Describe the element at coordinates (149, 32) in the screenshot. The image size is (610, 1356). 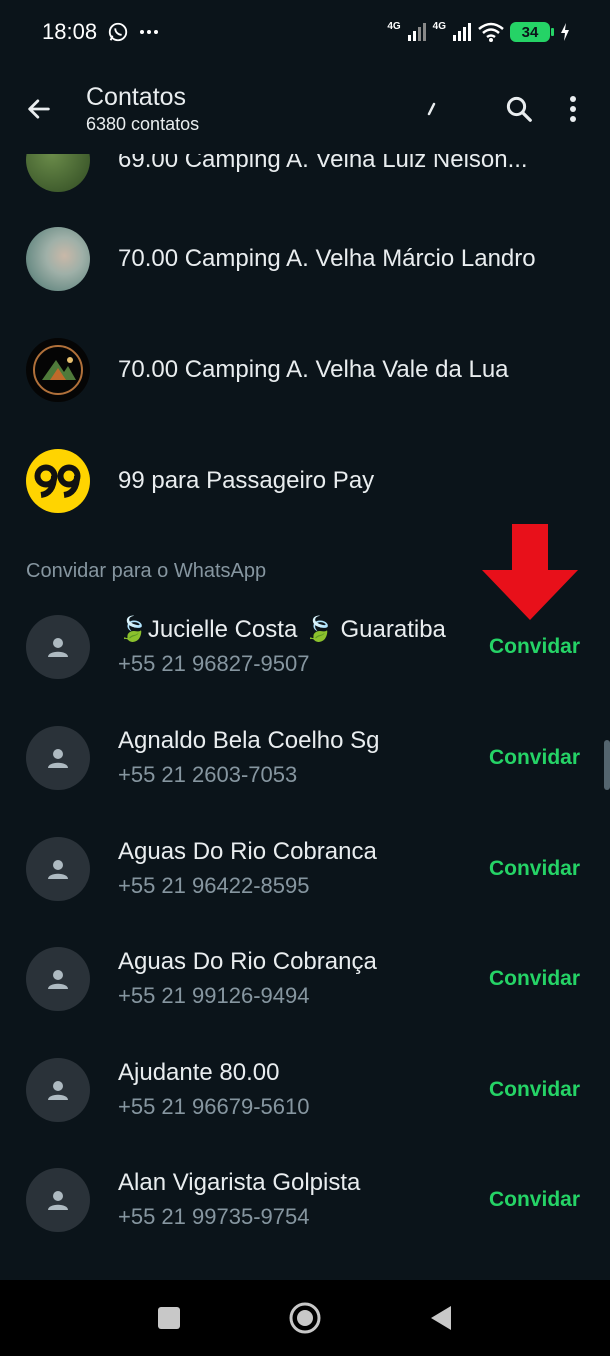
I see `more-notifications-icon` at that location.